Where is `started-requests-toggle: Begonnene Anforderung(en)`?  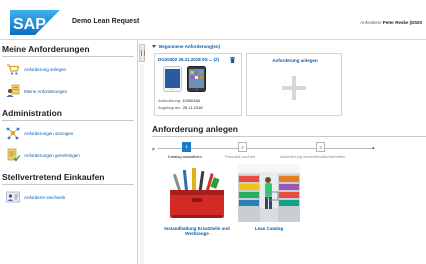
started-requests-toggle: Begonnene Anforderung(en) is located at coordinates (186, 46).